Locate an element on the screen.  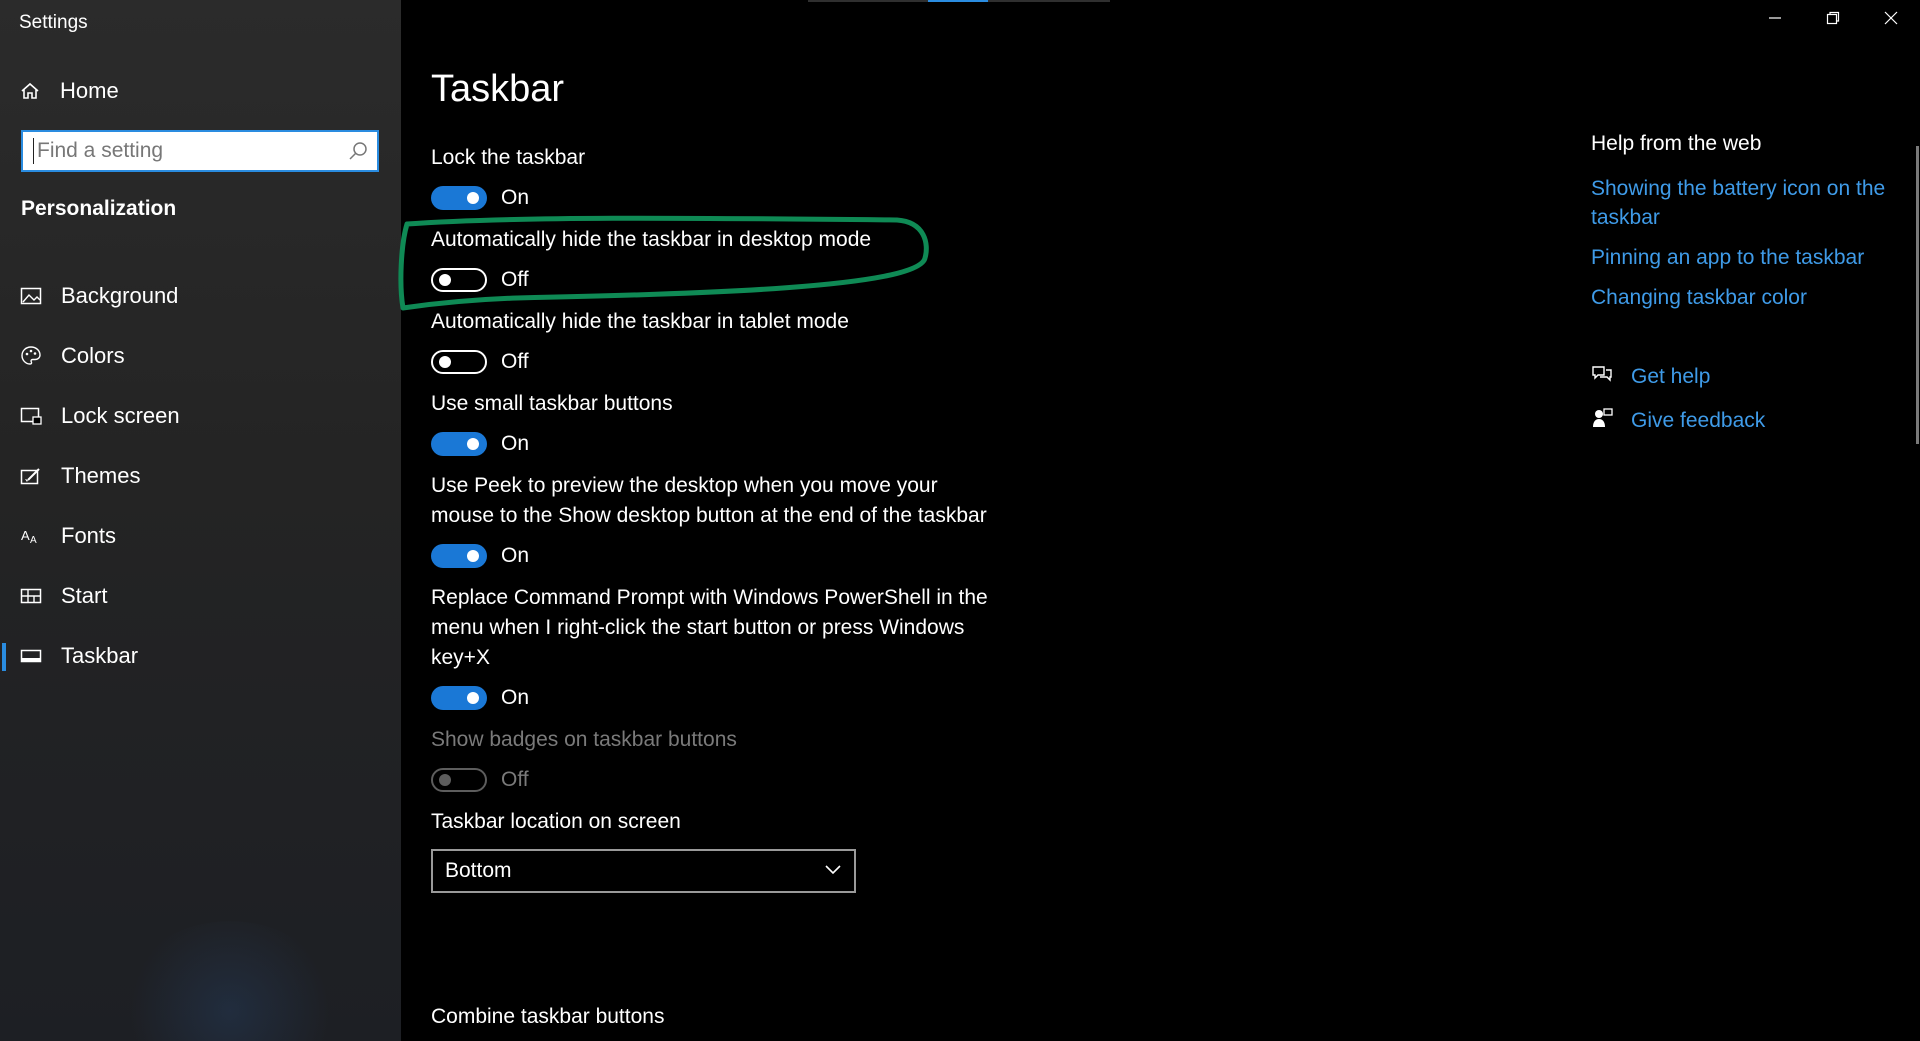
get-help-label: Get help is located at coordinates (1671, 376).